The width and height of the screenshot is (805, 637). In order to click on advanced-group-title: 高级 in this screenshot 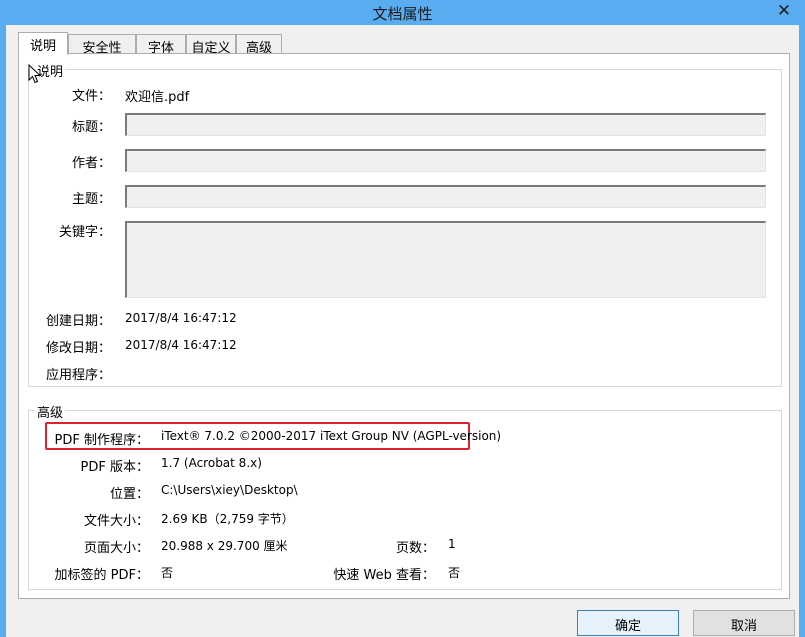, I will do `click(50, 411)`.